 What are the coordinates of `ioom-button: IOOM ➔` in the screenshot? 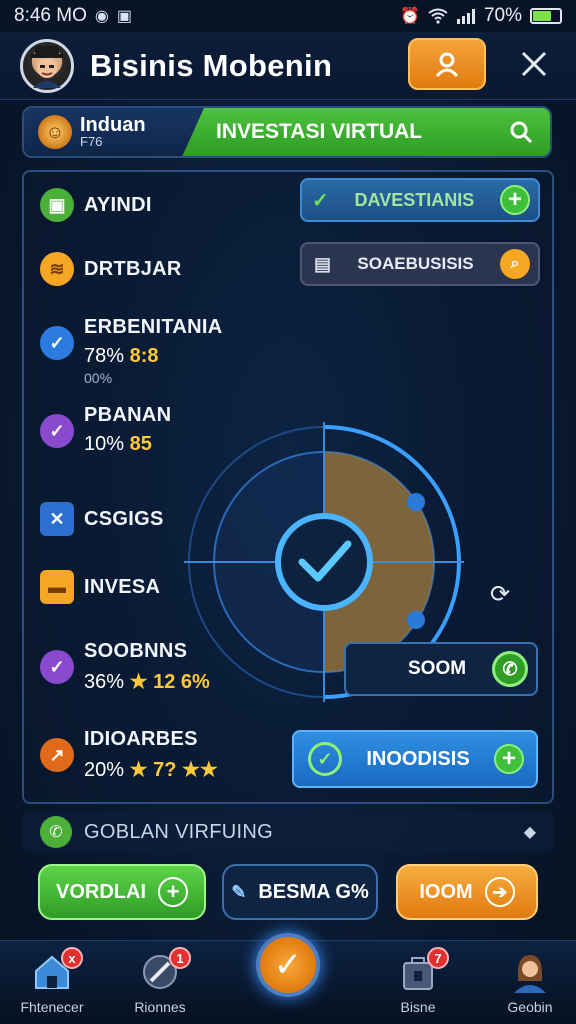 It's located at (467, 892).